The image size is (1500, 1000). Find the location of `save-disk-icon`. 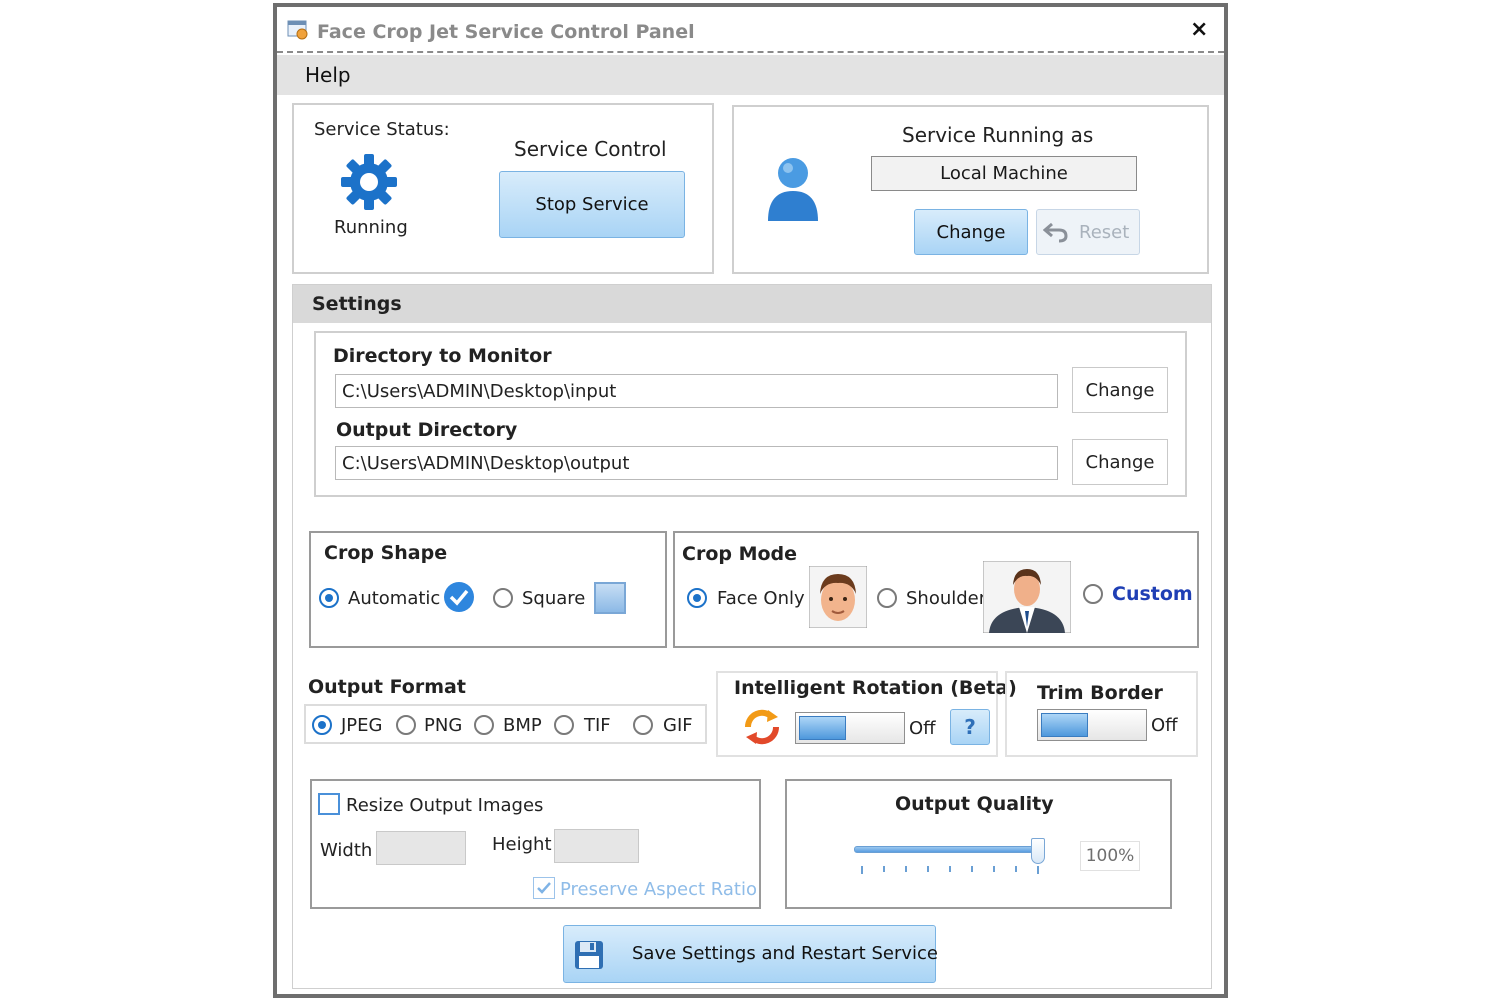

save-disk-icon is located at coordinates (589, 955).